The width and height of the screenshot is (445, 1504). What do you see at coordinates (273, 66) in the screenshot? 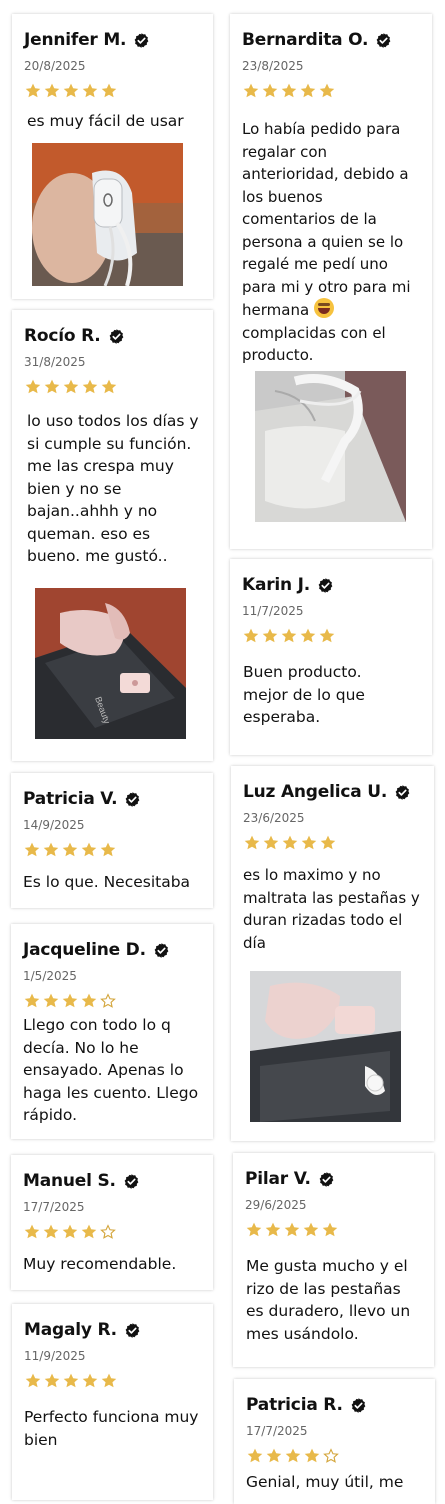
I see `review-date: 23/8/2025` at bounding box center [273, 66].